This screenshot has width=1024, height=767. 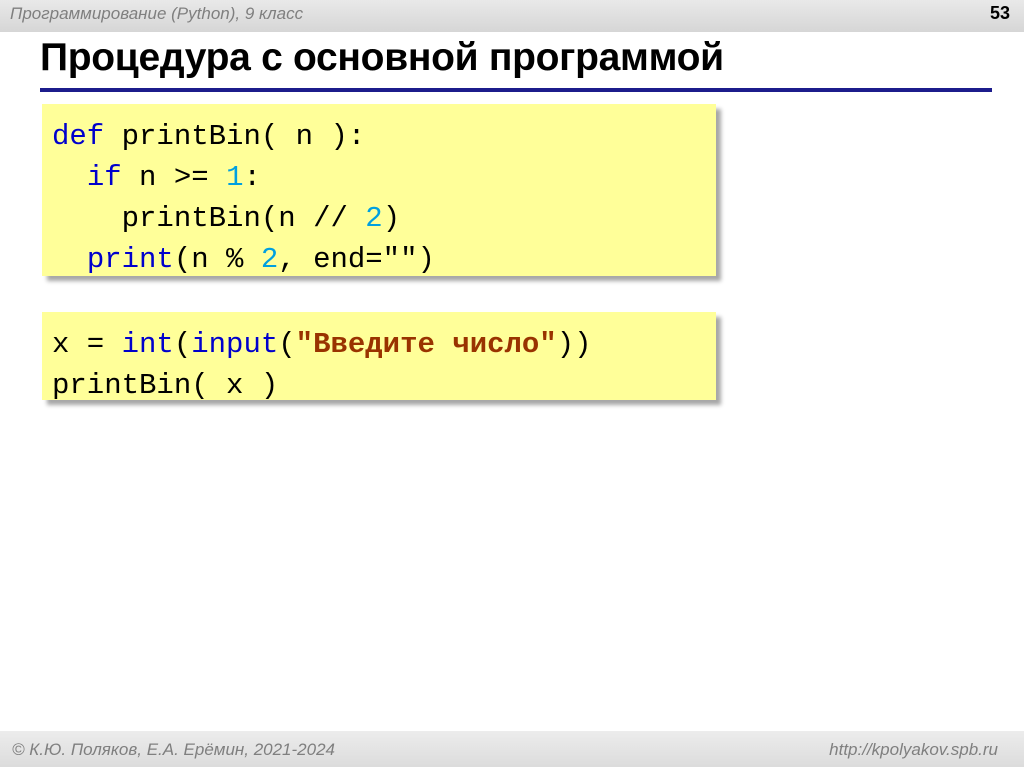 What do you see at coordinates (391, 218) in the screenshot?
I see `call-close-paren: )` at bounding box center [391, 218].